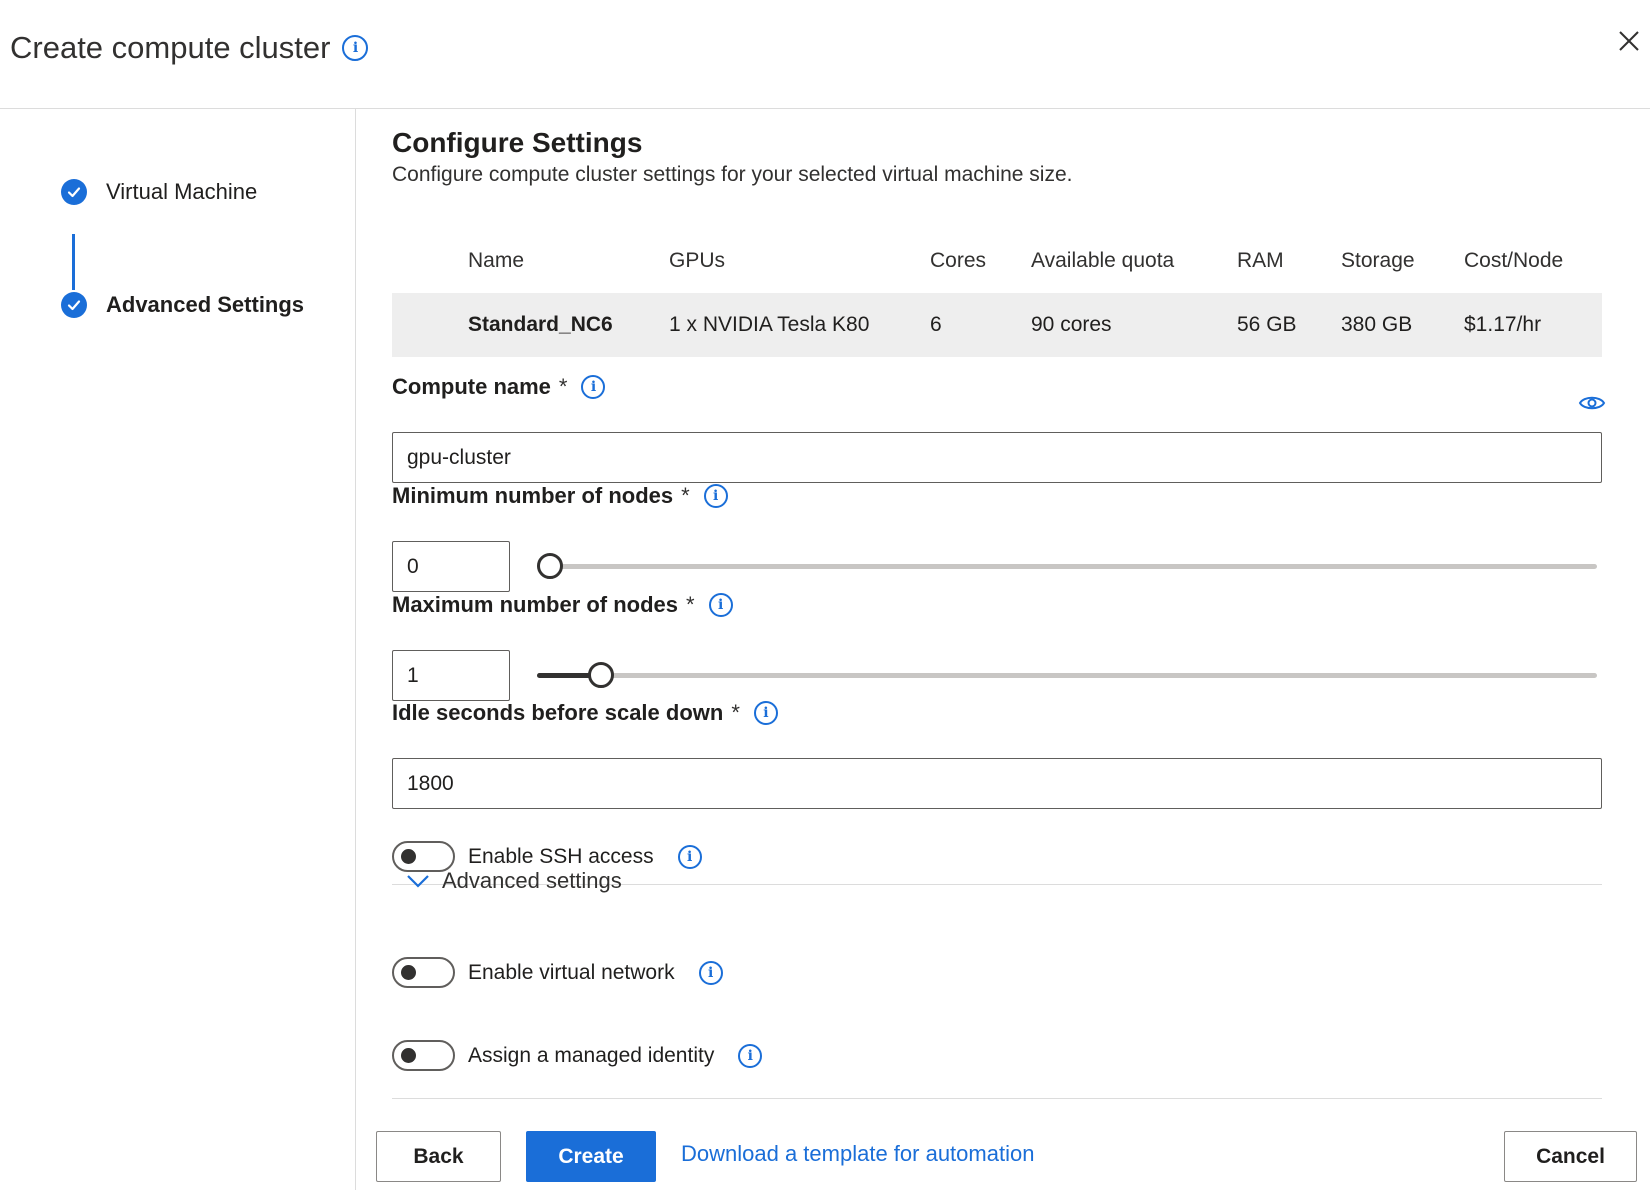  I want to click on advanced-settings-label: Advanced settings, so click(532, 880).